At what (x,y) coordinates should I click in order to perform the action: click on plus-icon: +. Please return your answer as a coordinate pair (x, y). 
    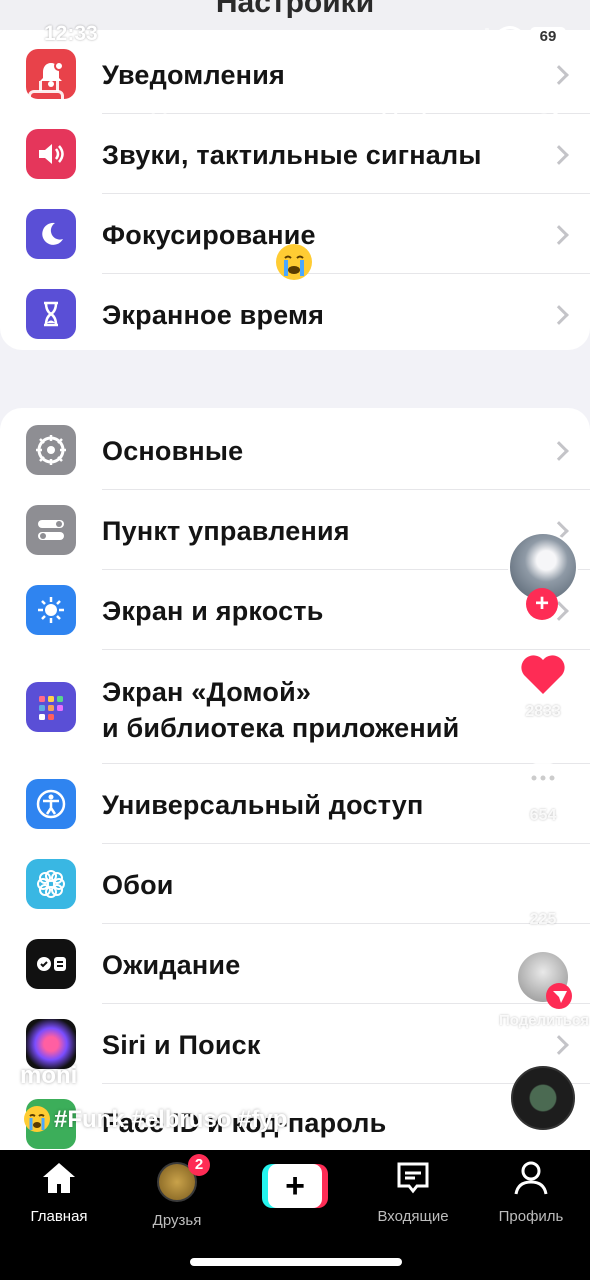
    Looking at the image, I should click on (295, 1186).